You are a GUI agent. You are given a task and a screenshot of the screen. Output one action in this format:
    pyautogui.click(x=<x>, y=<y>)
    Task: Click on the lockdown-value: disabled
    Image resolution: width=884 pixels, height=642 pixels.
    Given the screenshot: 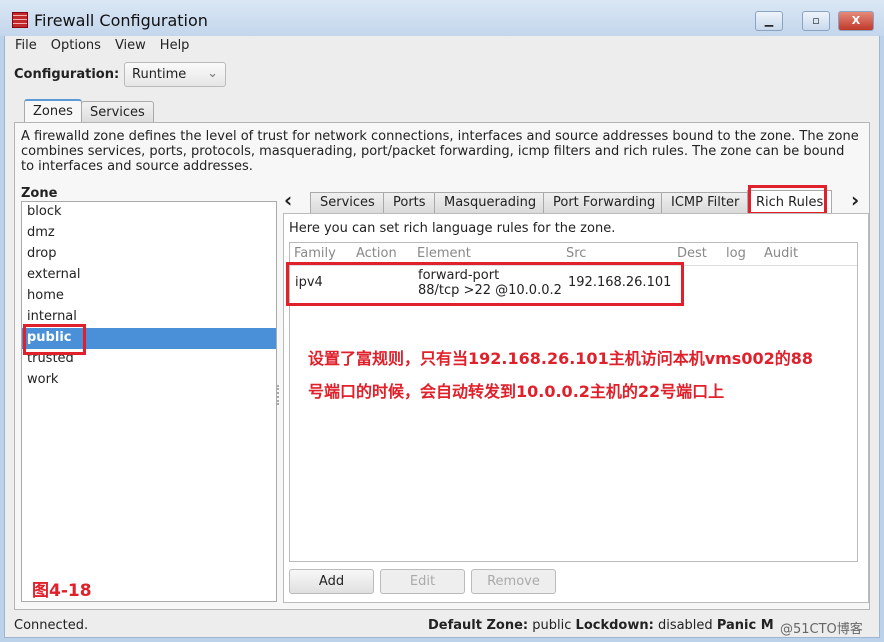 What is the action you would take?
    pyautogui.click(x=685, y=625)
    